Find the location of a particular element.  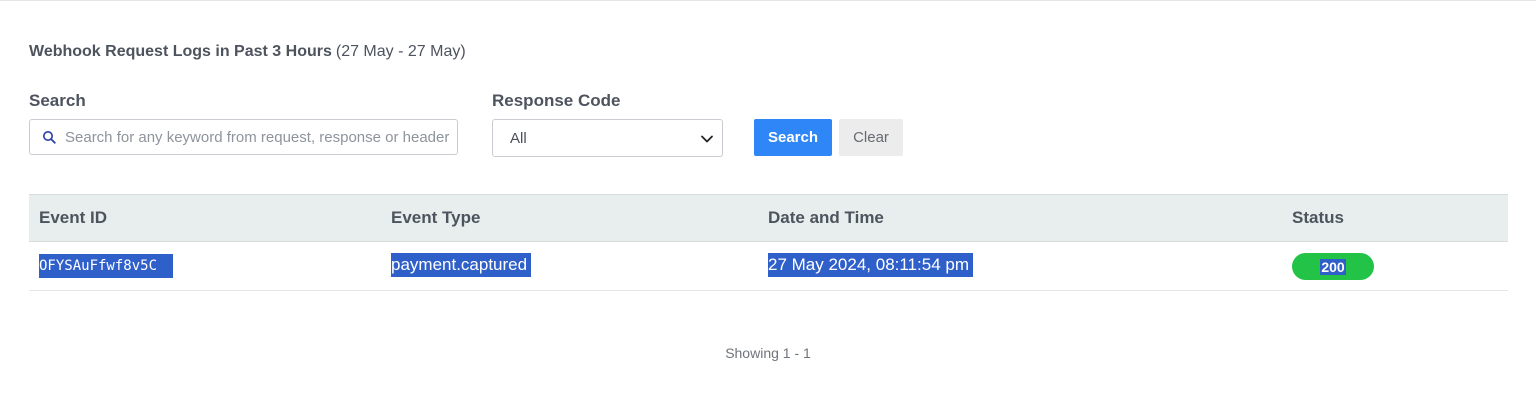

search-button: Search is located at coordinates (793, 137).